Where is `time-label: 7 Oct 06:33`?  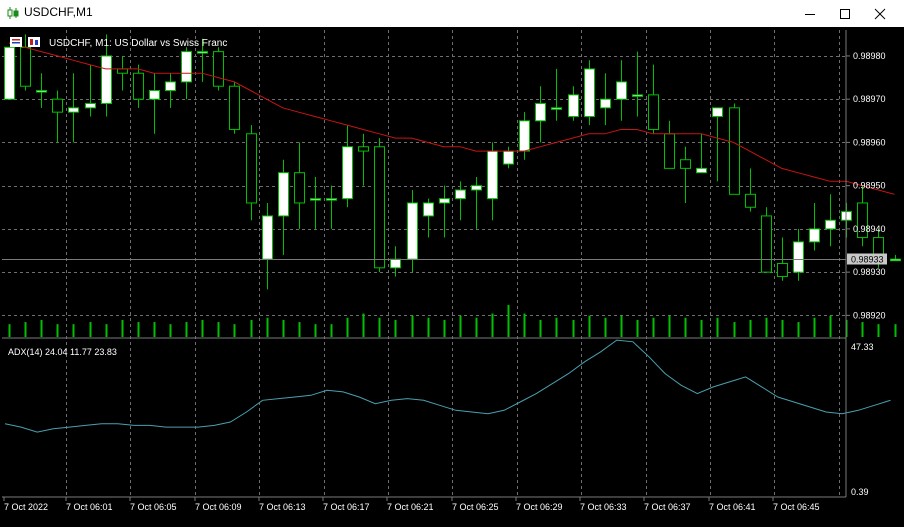
time-label: 7 Oct 06:33 is located at coordinates (603, 507).